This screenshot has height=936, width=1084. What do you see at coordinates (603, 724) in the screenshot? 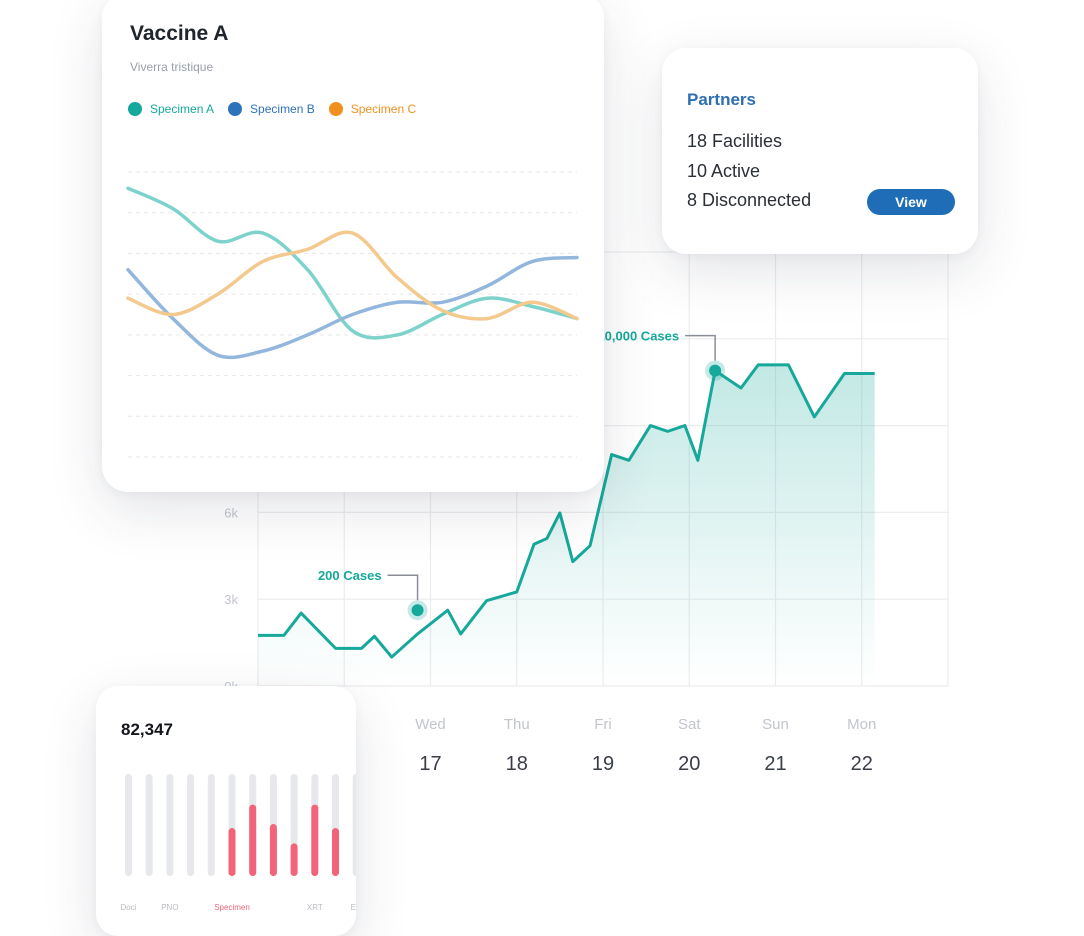
I see `main-x-day-label: Fri` at bounding box center [603, 724].